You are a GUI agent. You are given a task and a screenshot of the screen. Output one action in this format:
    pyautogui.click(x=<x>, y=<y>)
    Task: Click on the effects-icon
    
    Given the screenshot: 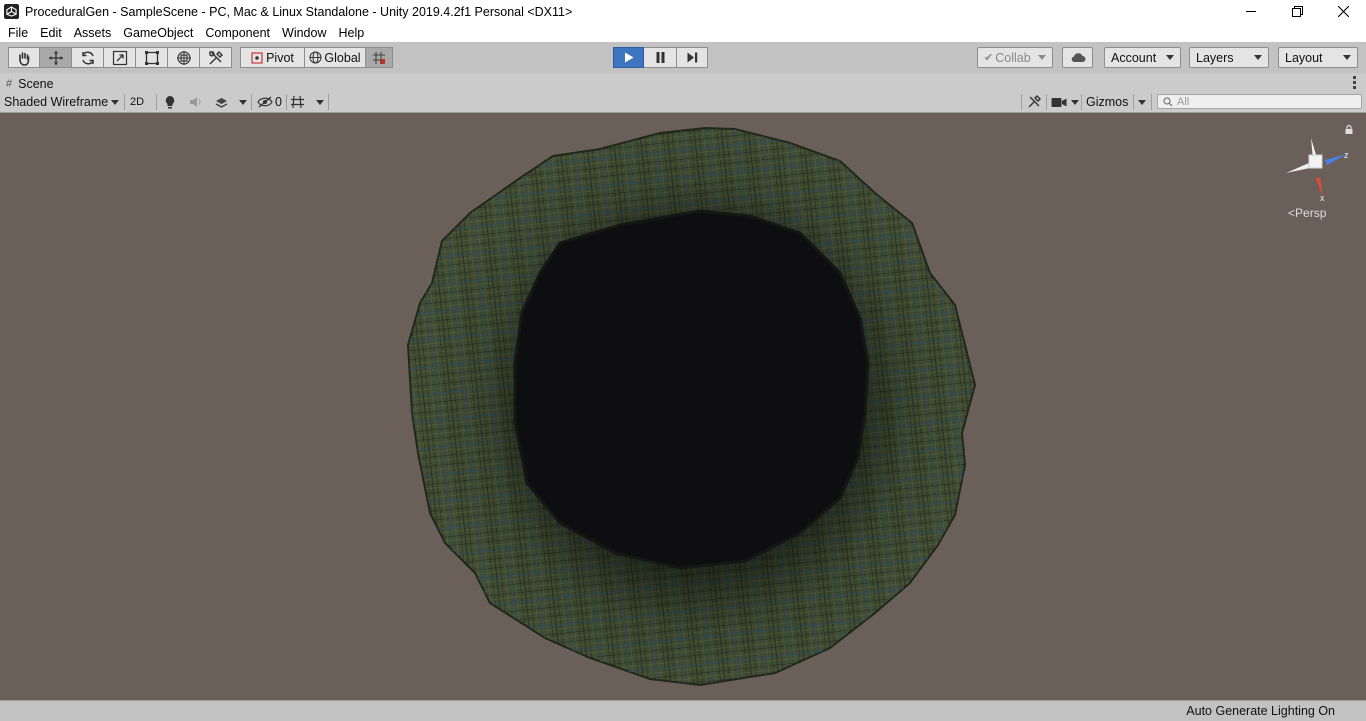 What is the action you would take?
    pyautogui.click(x=221, y=102)
    